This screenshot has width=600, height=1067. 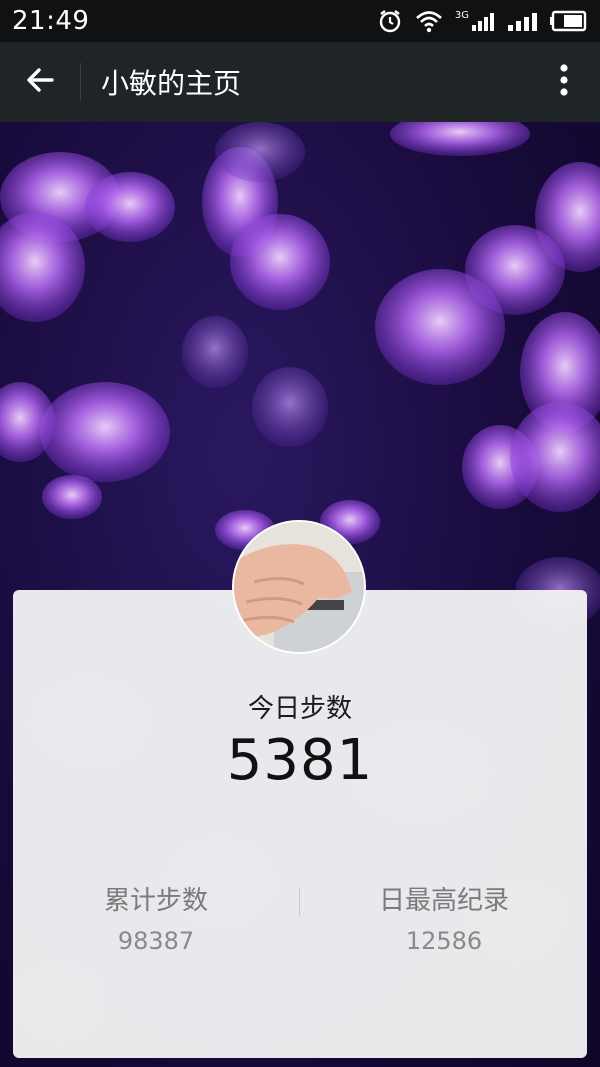 I want to click on avatar, so click(x=299, y=587).